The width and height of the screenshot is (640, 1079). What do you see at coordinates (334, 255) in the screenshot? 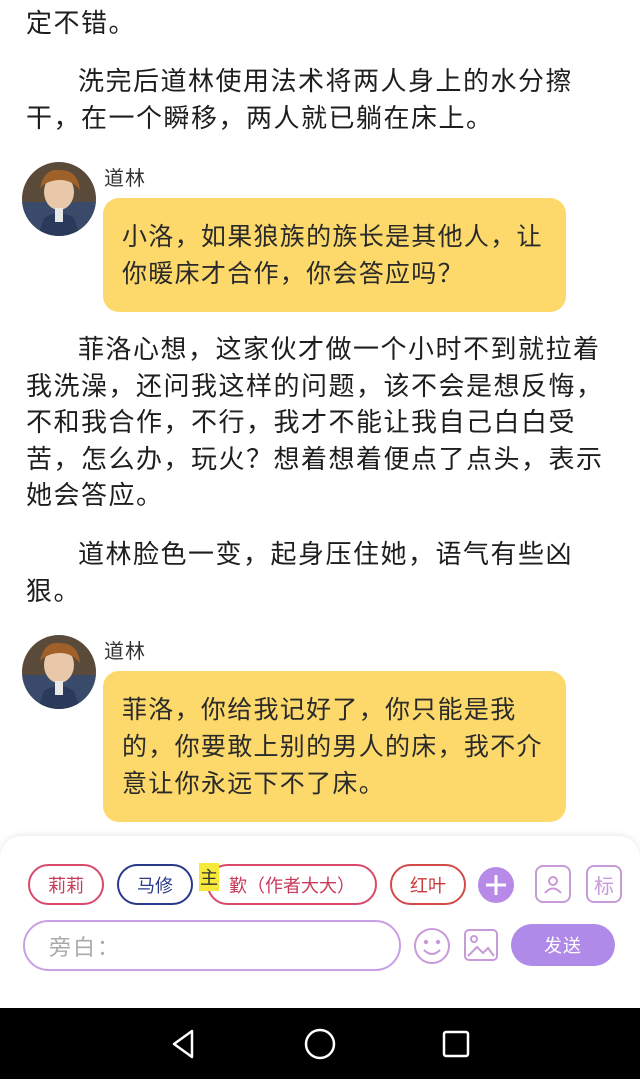
I see `message-bubble: 小洛，如果狼族的族长是其他人，让你暖床才合作，你会答应吗？` at bounding box center [334, 255].